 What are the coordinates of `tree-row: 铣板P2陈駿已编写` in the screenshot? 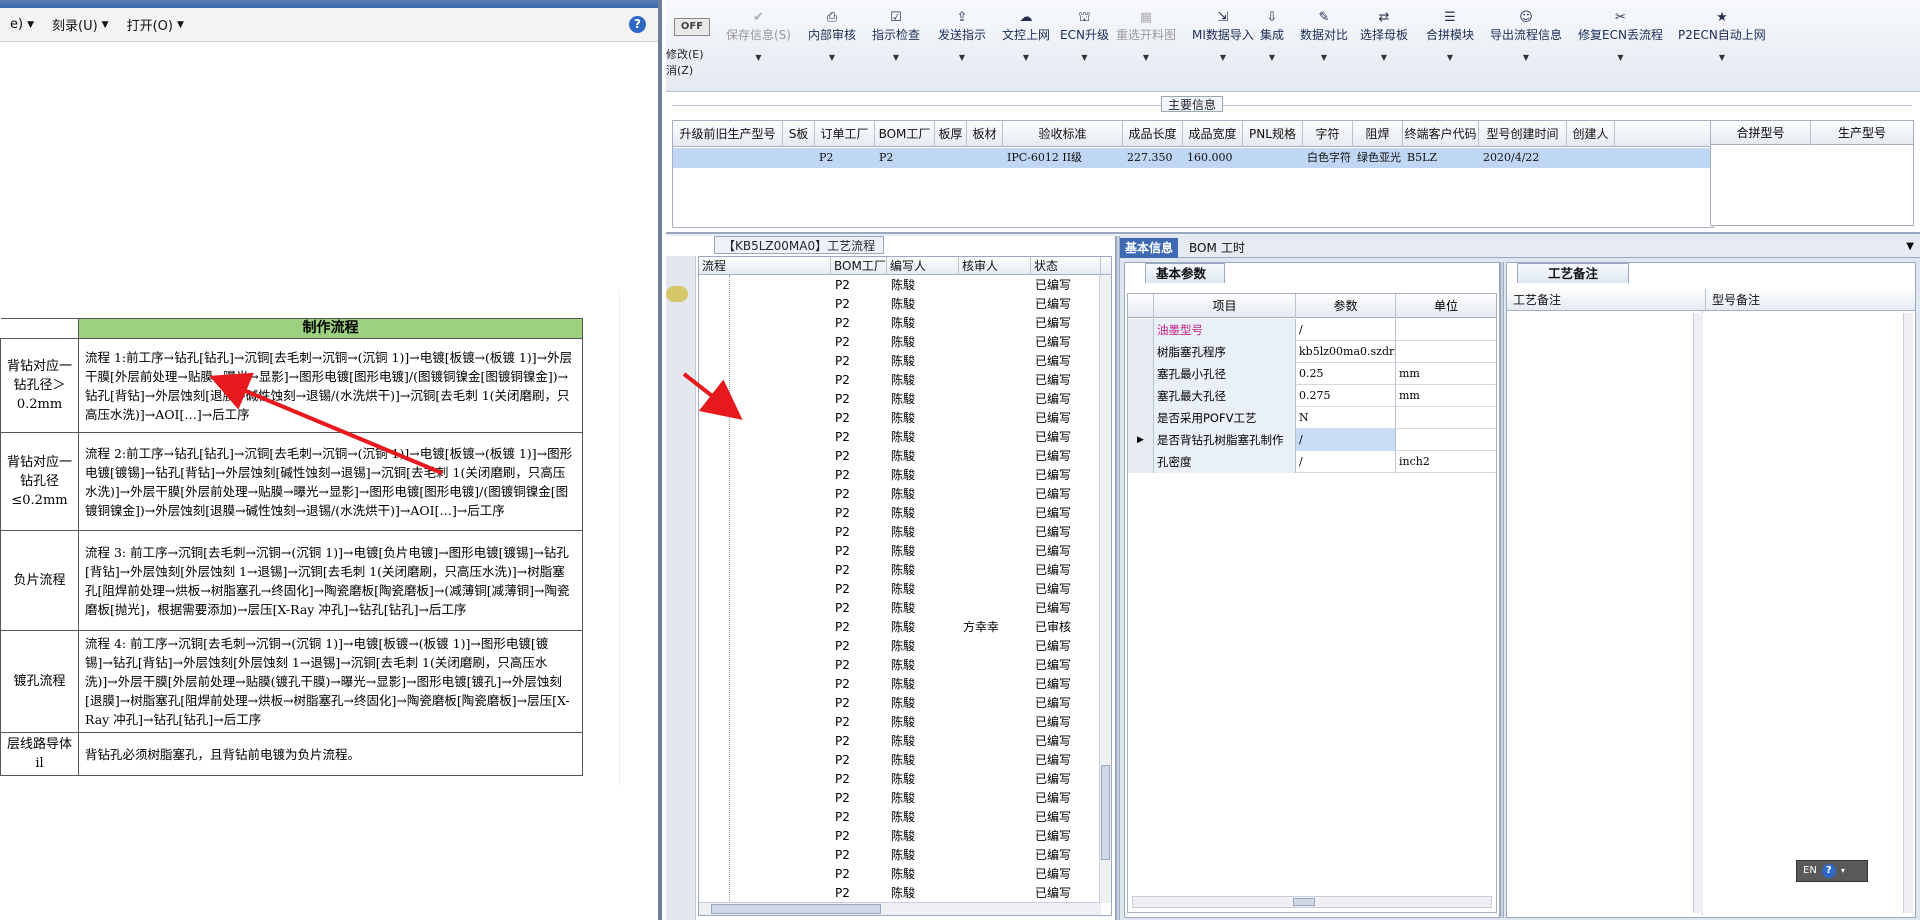 It's located at (905, 741).